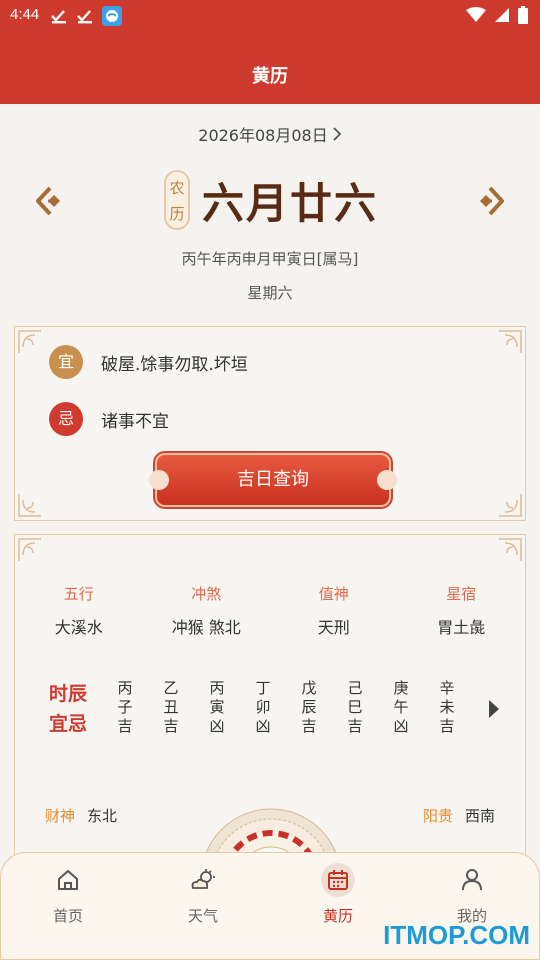  Describe the element at coordinates (263, 135) in the screenshot. I see `solar-date: 2026年08月08日` at that location.